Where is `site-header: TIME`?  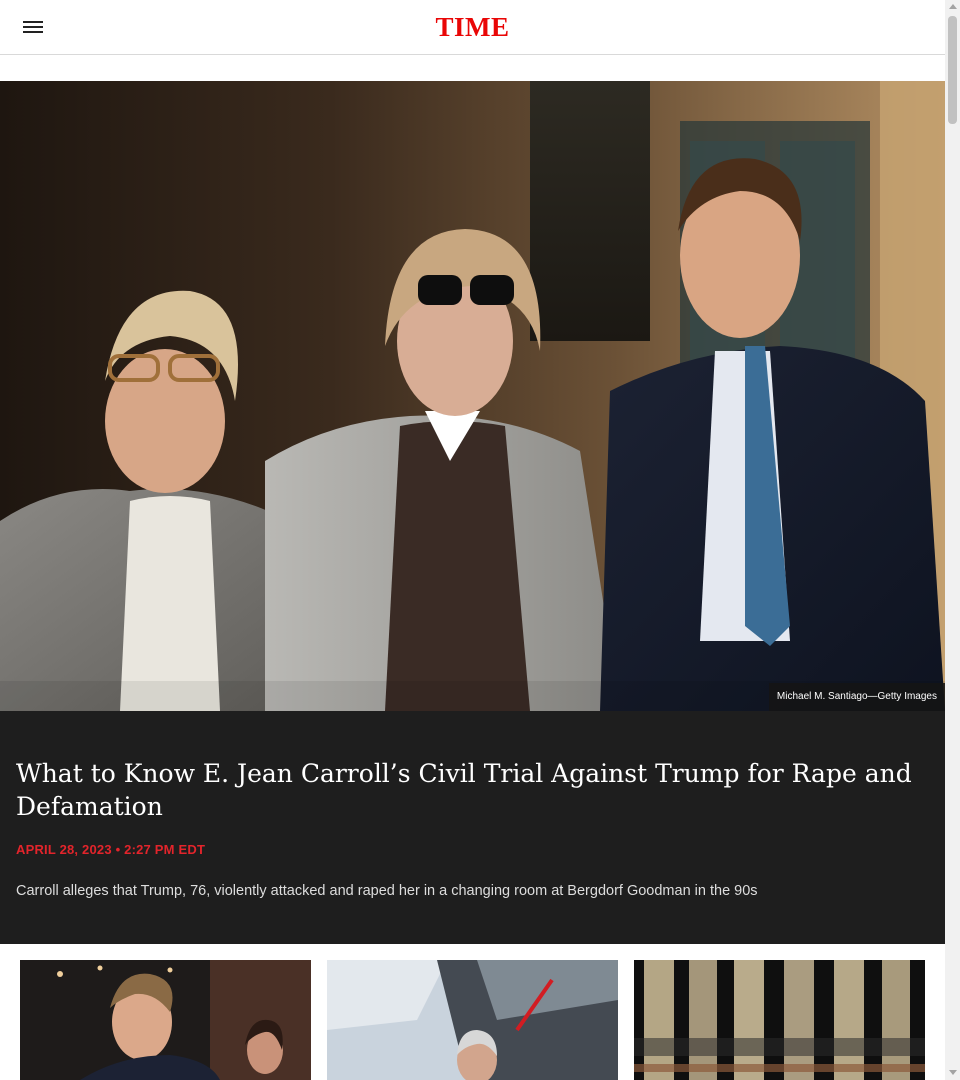
site-header: TIME is located at coordinates (472, 27).